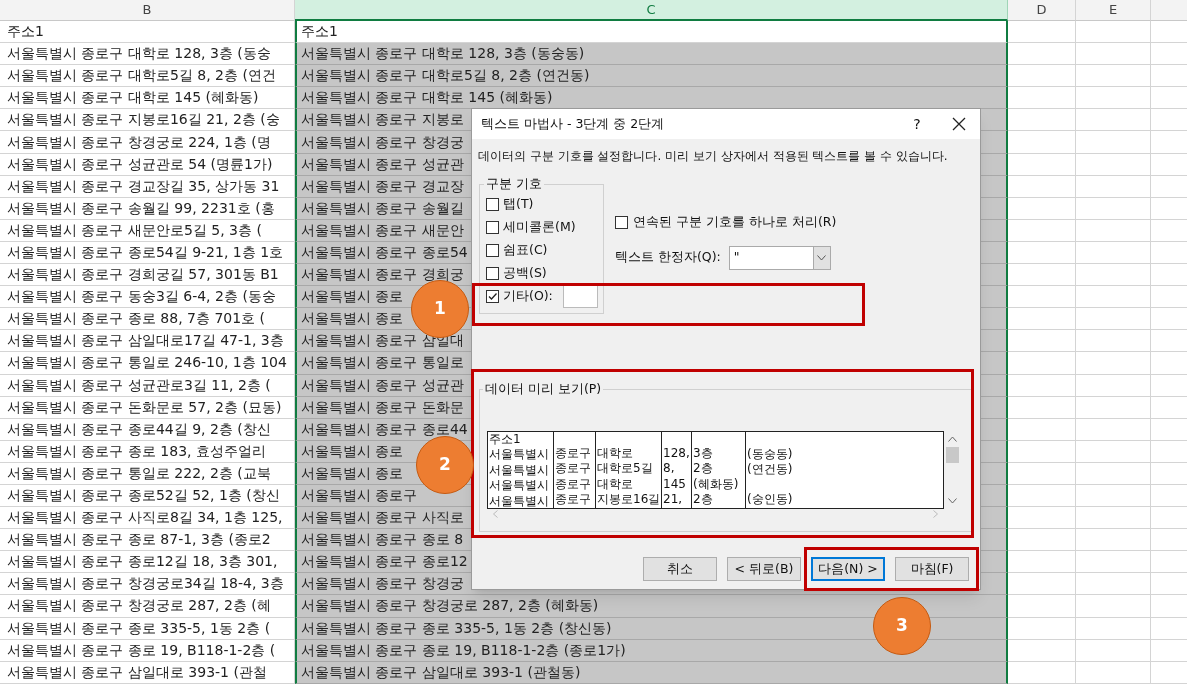 The image size is (1187, 684). What do you see at coordinates (141, 208) in the screenshot?
I see `table-cell-text: 서울특별시 종로구 송월길 99, 2231호 (홍` at bounding box center [141, 208].